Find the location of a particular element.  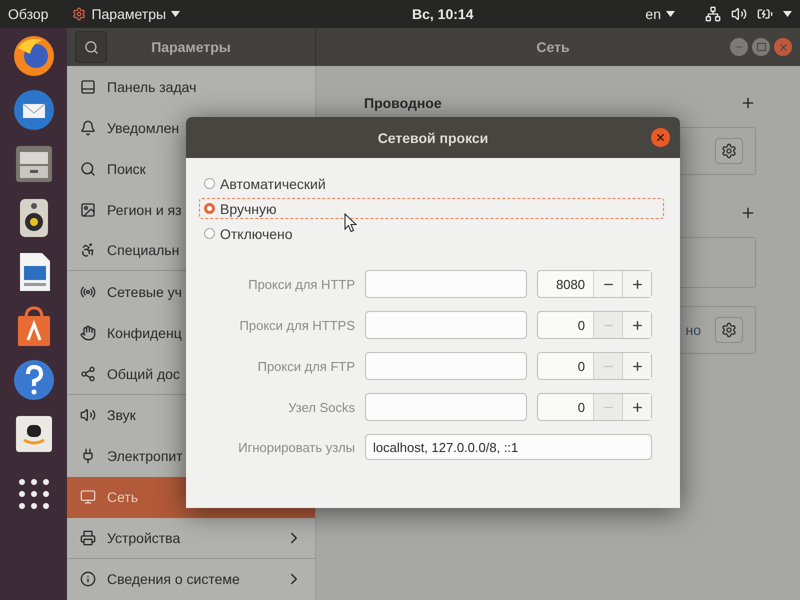

port-value: 8080 is located at coordinates (570, 285).